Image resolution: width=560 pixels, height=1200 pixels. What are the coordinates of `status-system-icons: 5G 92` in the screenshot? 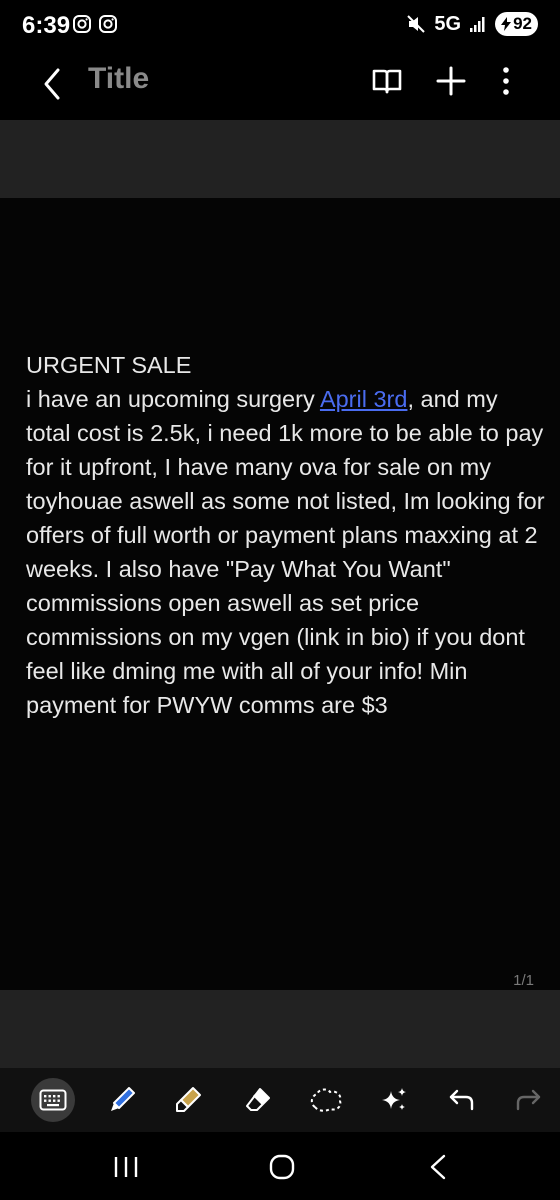 It's located at (472, 24).